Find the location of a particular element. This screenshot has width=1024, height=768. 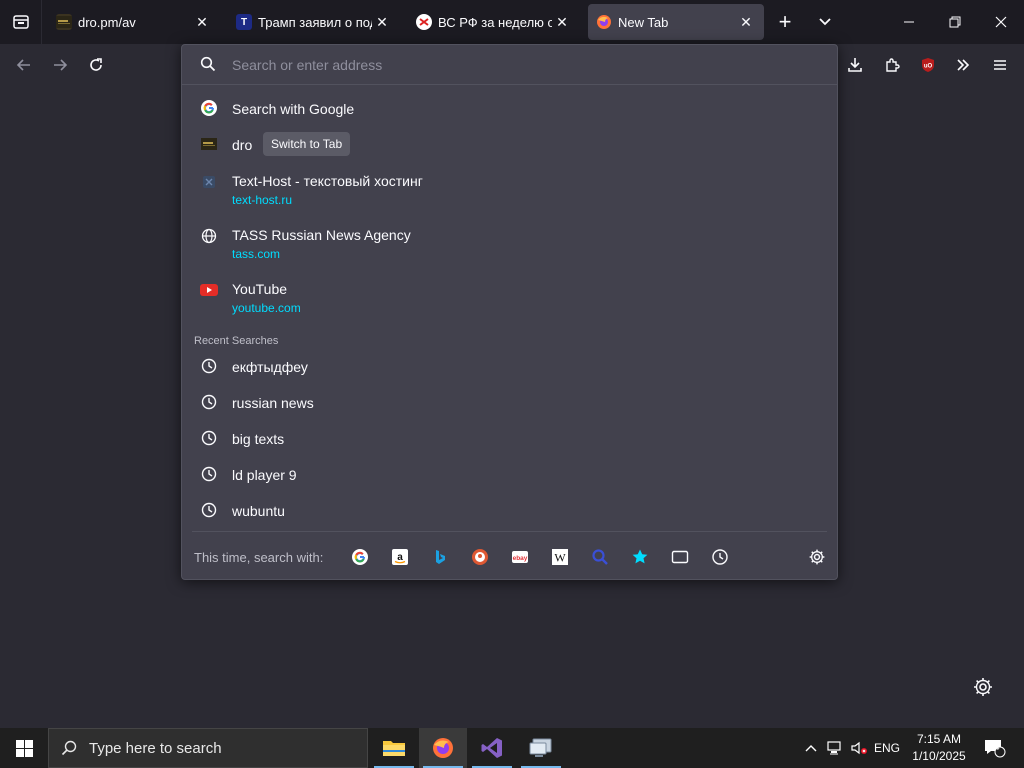

double-chevron-right-icon is located at coordinates (963, 65).